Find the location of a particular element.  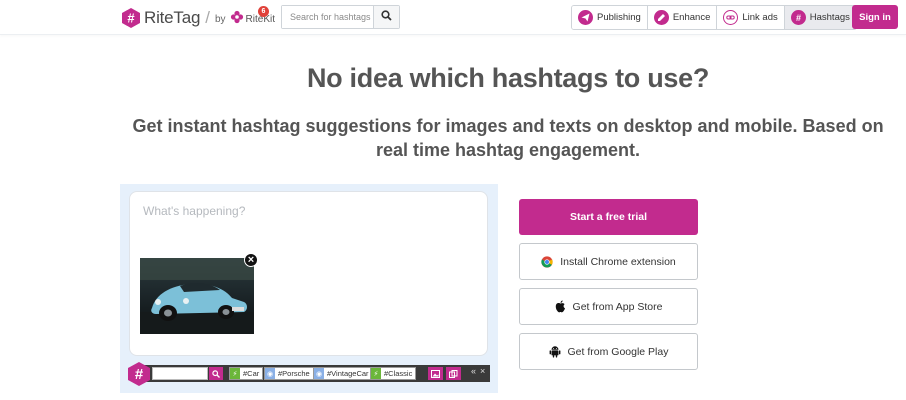

toolbar-copy-button is located at coordinates (453, 373).